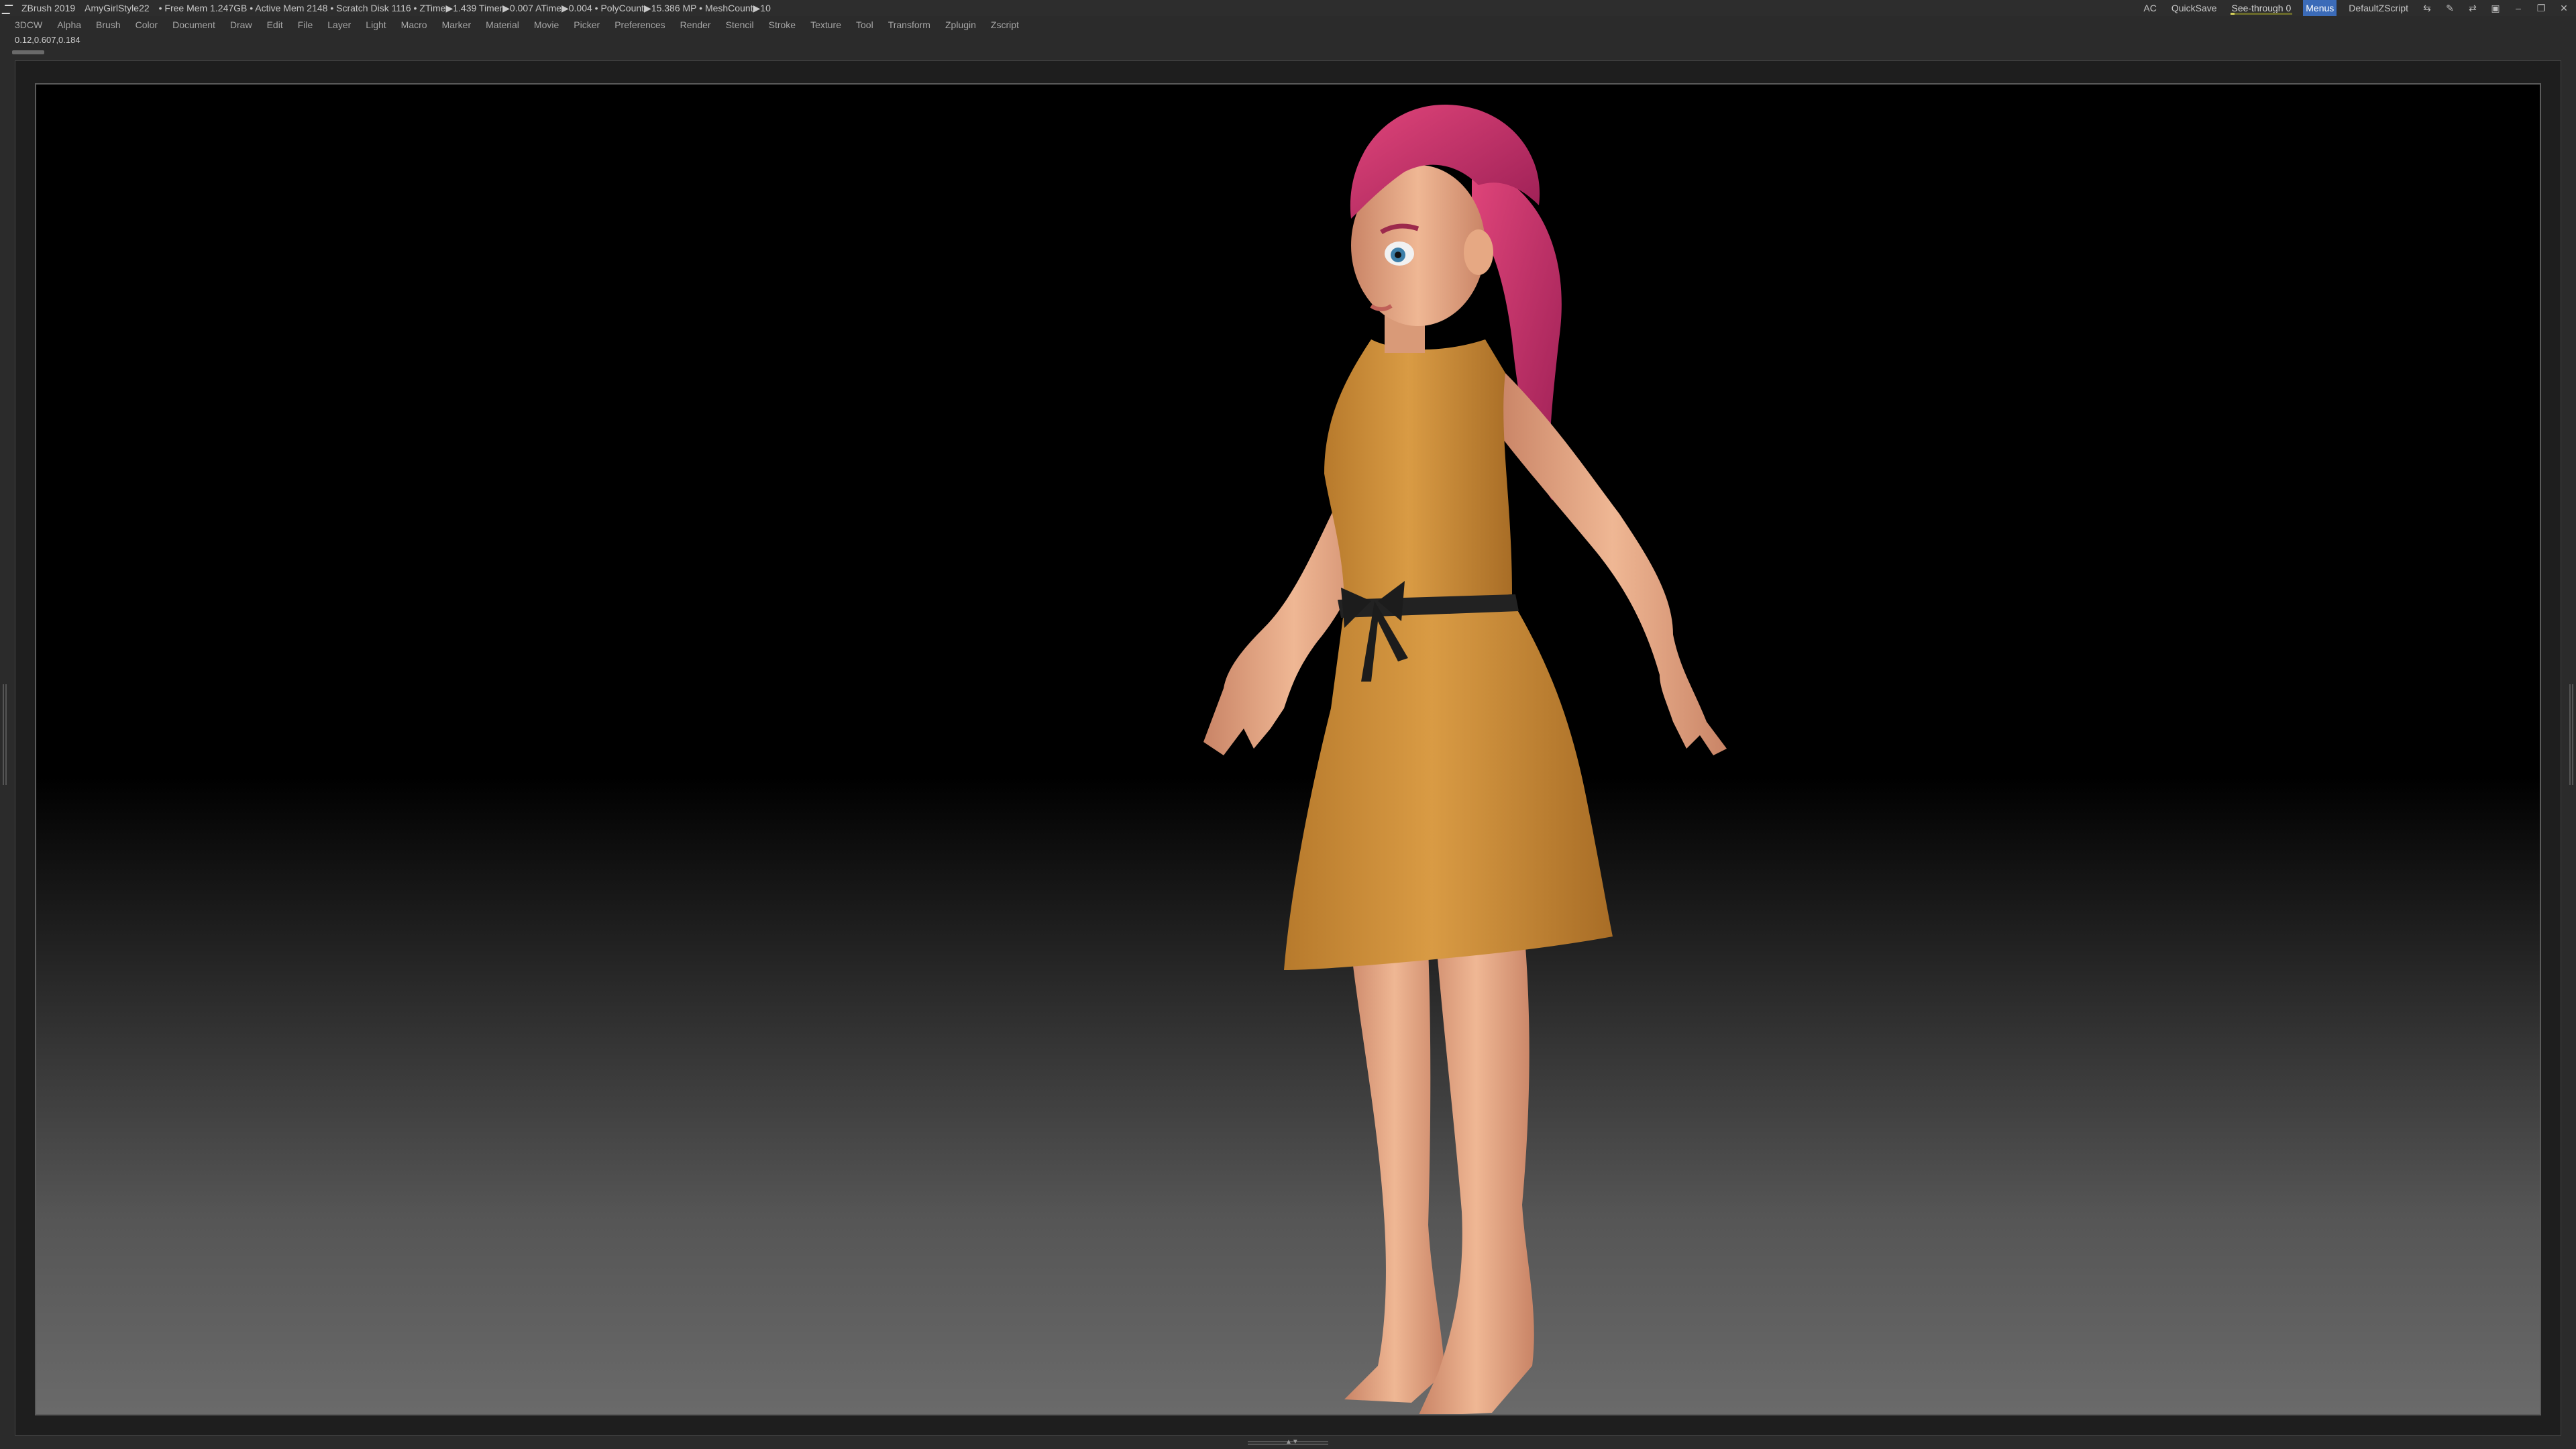 The width and height of the screenshot is (2576, 1449). I want to click on menu-stencil: Stencil, so click(740, 25).